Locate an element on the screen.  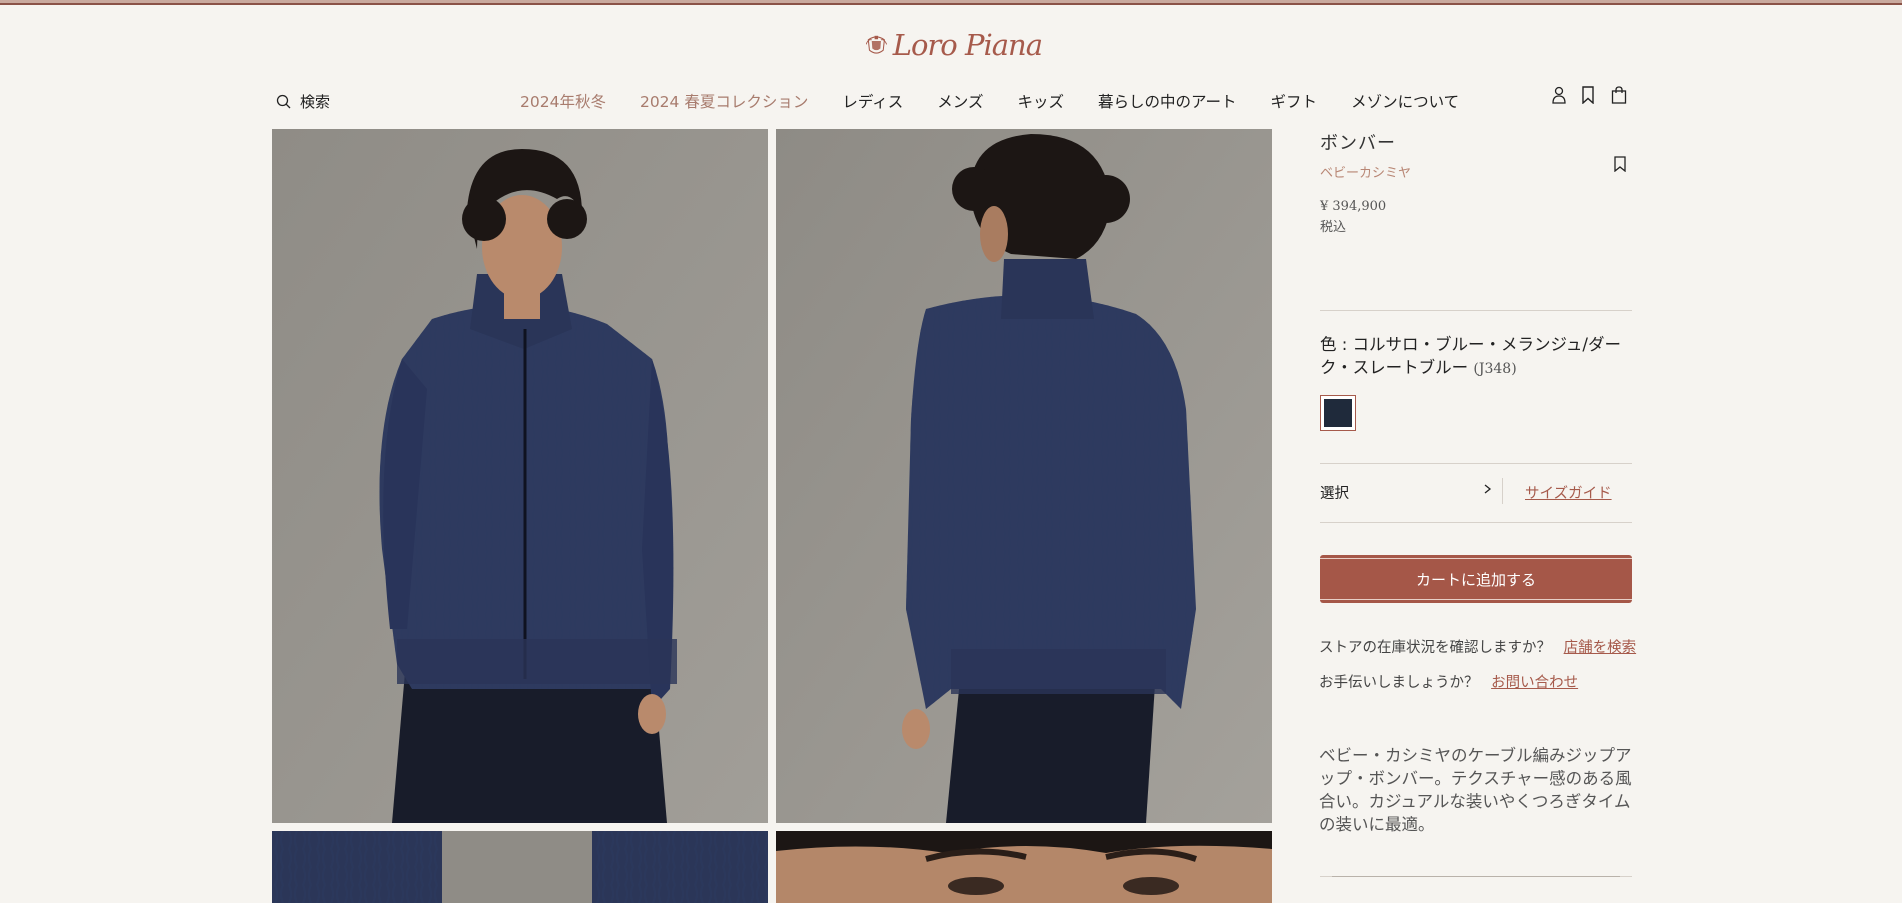
top-accent-bar is located at coordinates (951, 2).